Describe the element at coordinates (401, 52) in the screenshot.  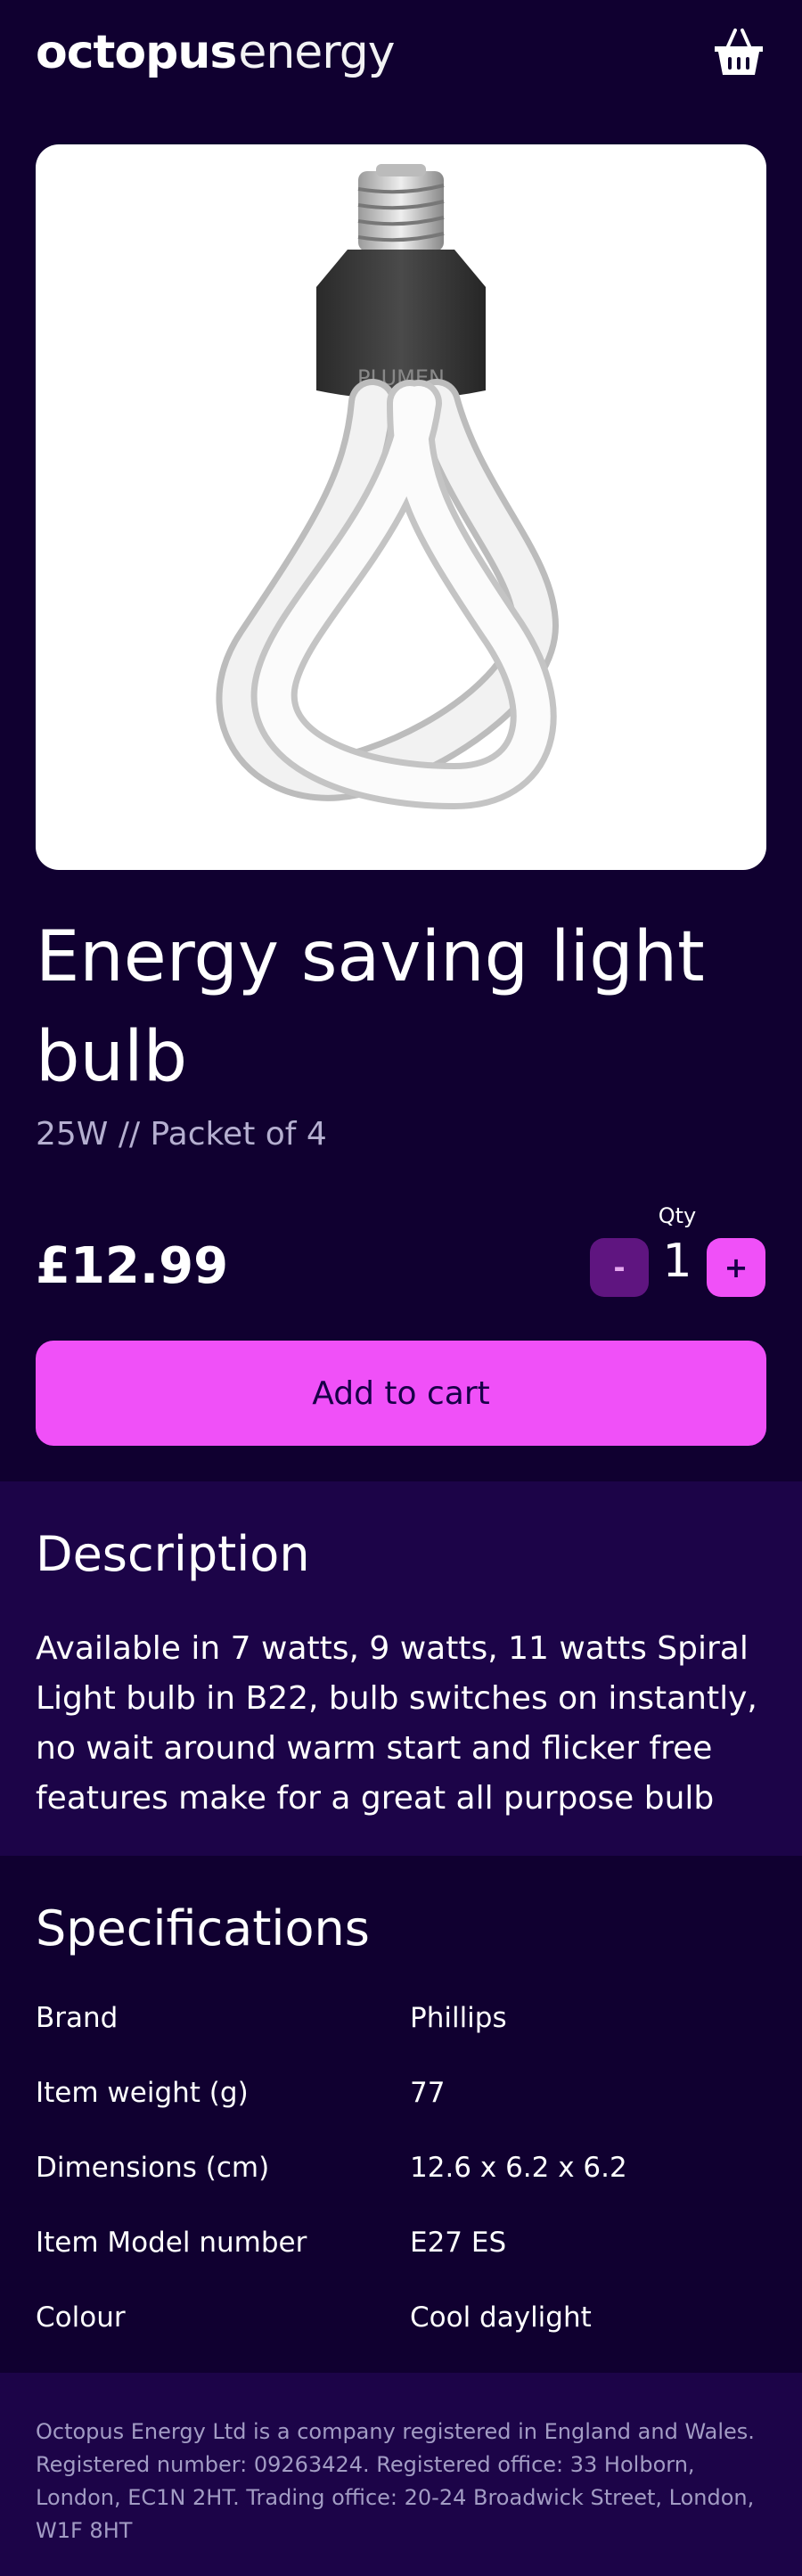
I see `header: octopus energy` at that location.